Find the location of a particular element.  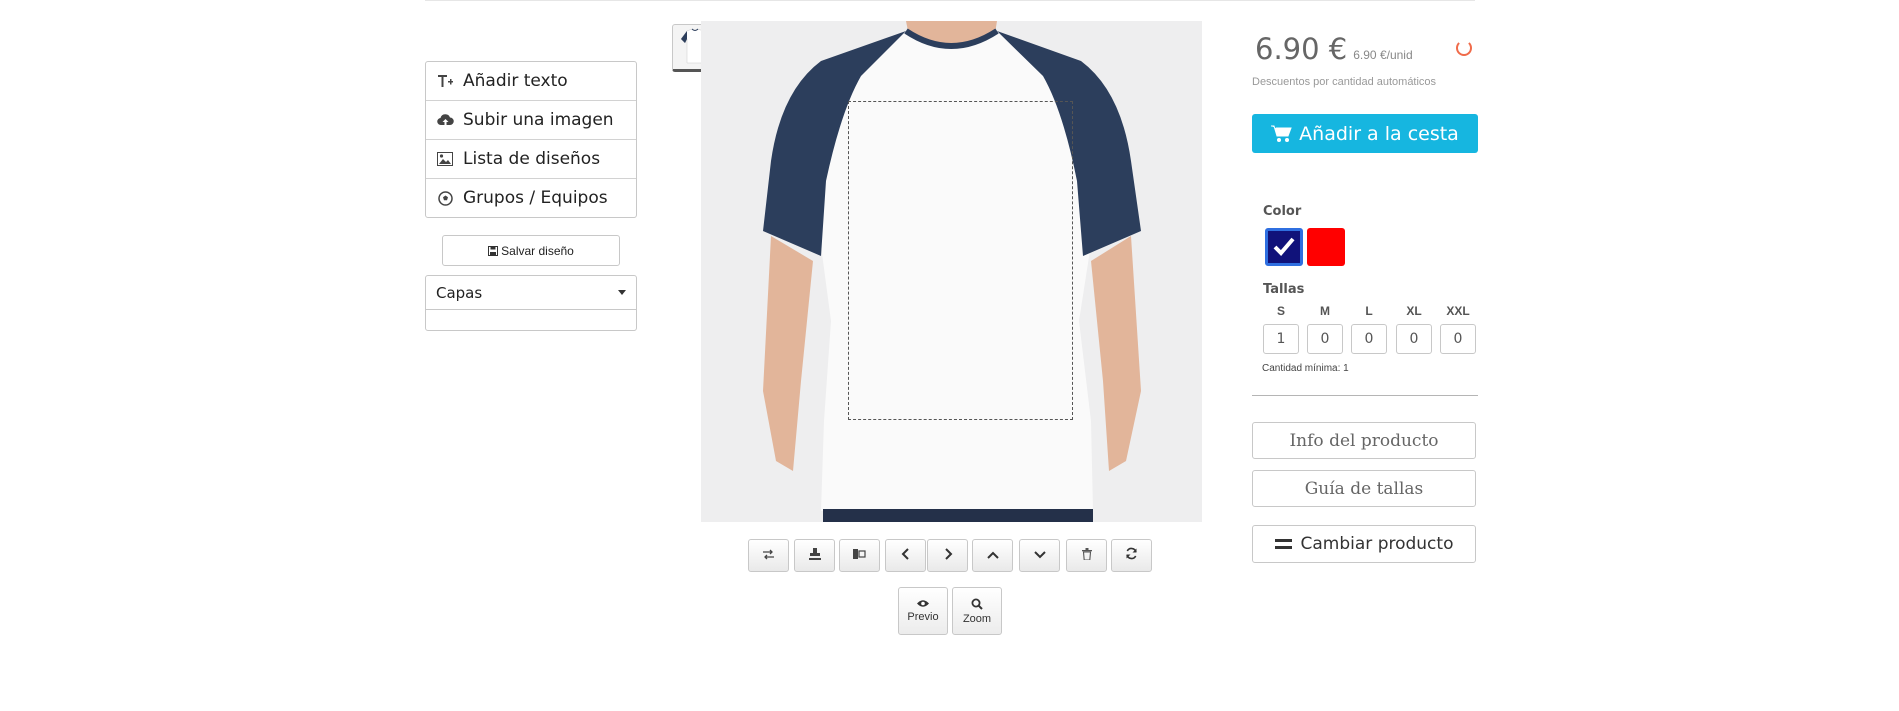

move-right-button is located at coordinates (947, 555).